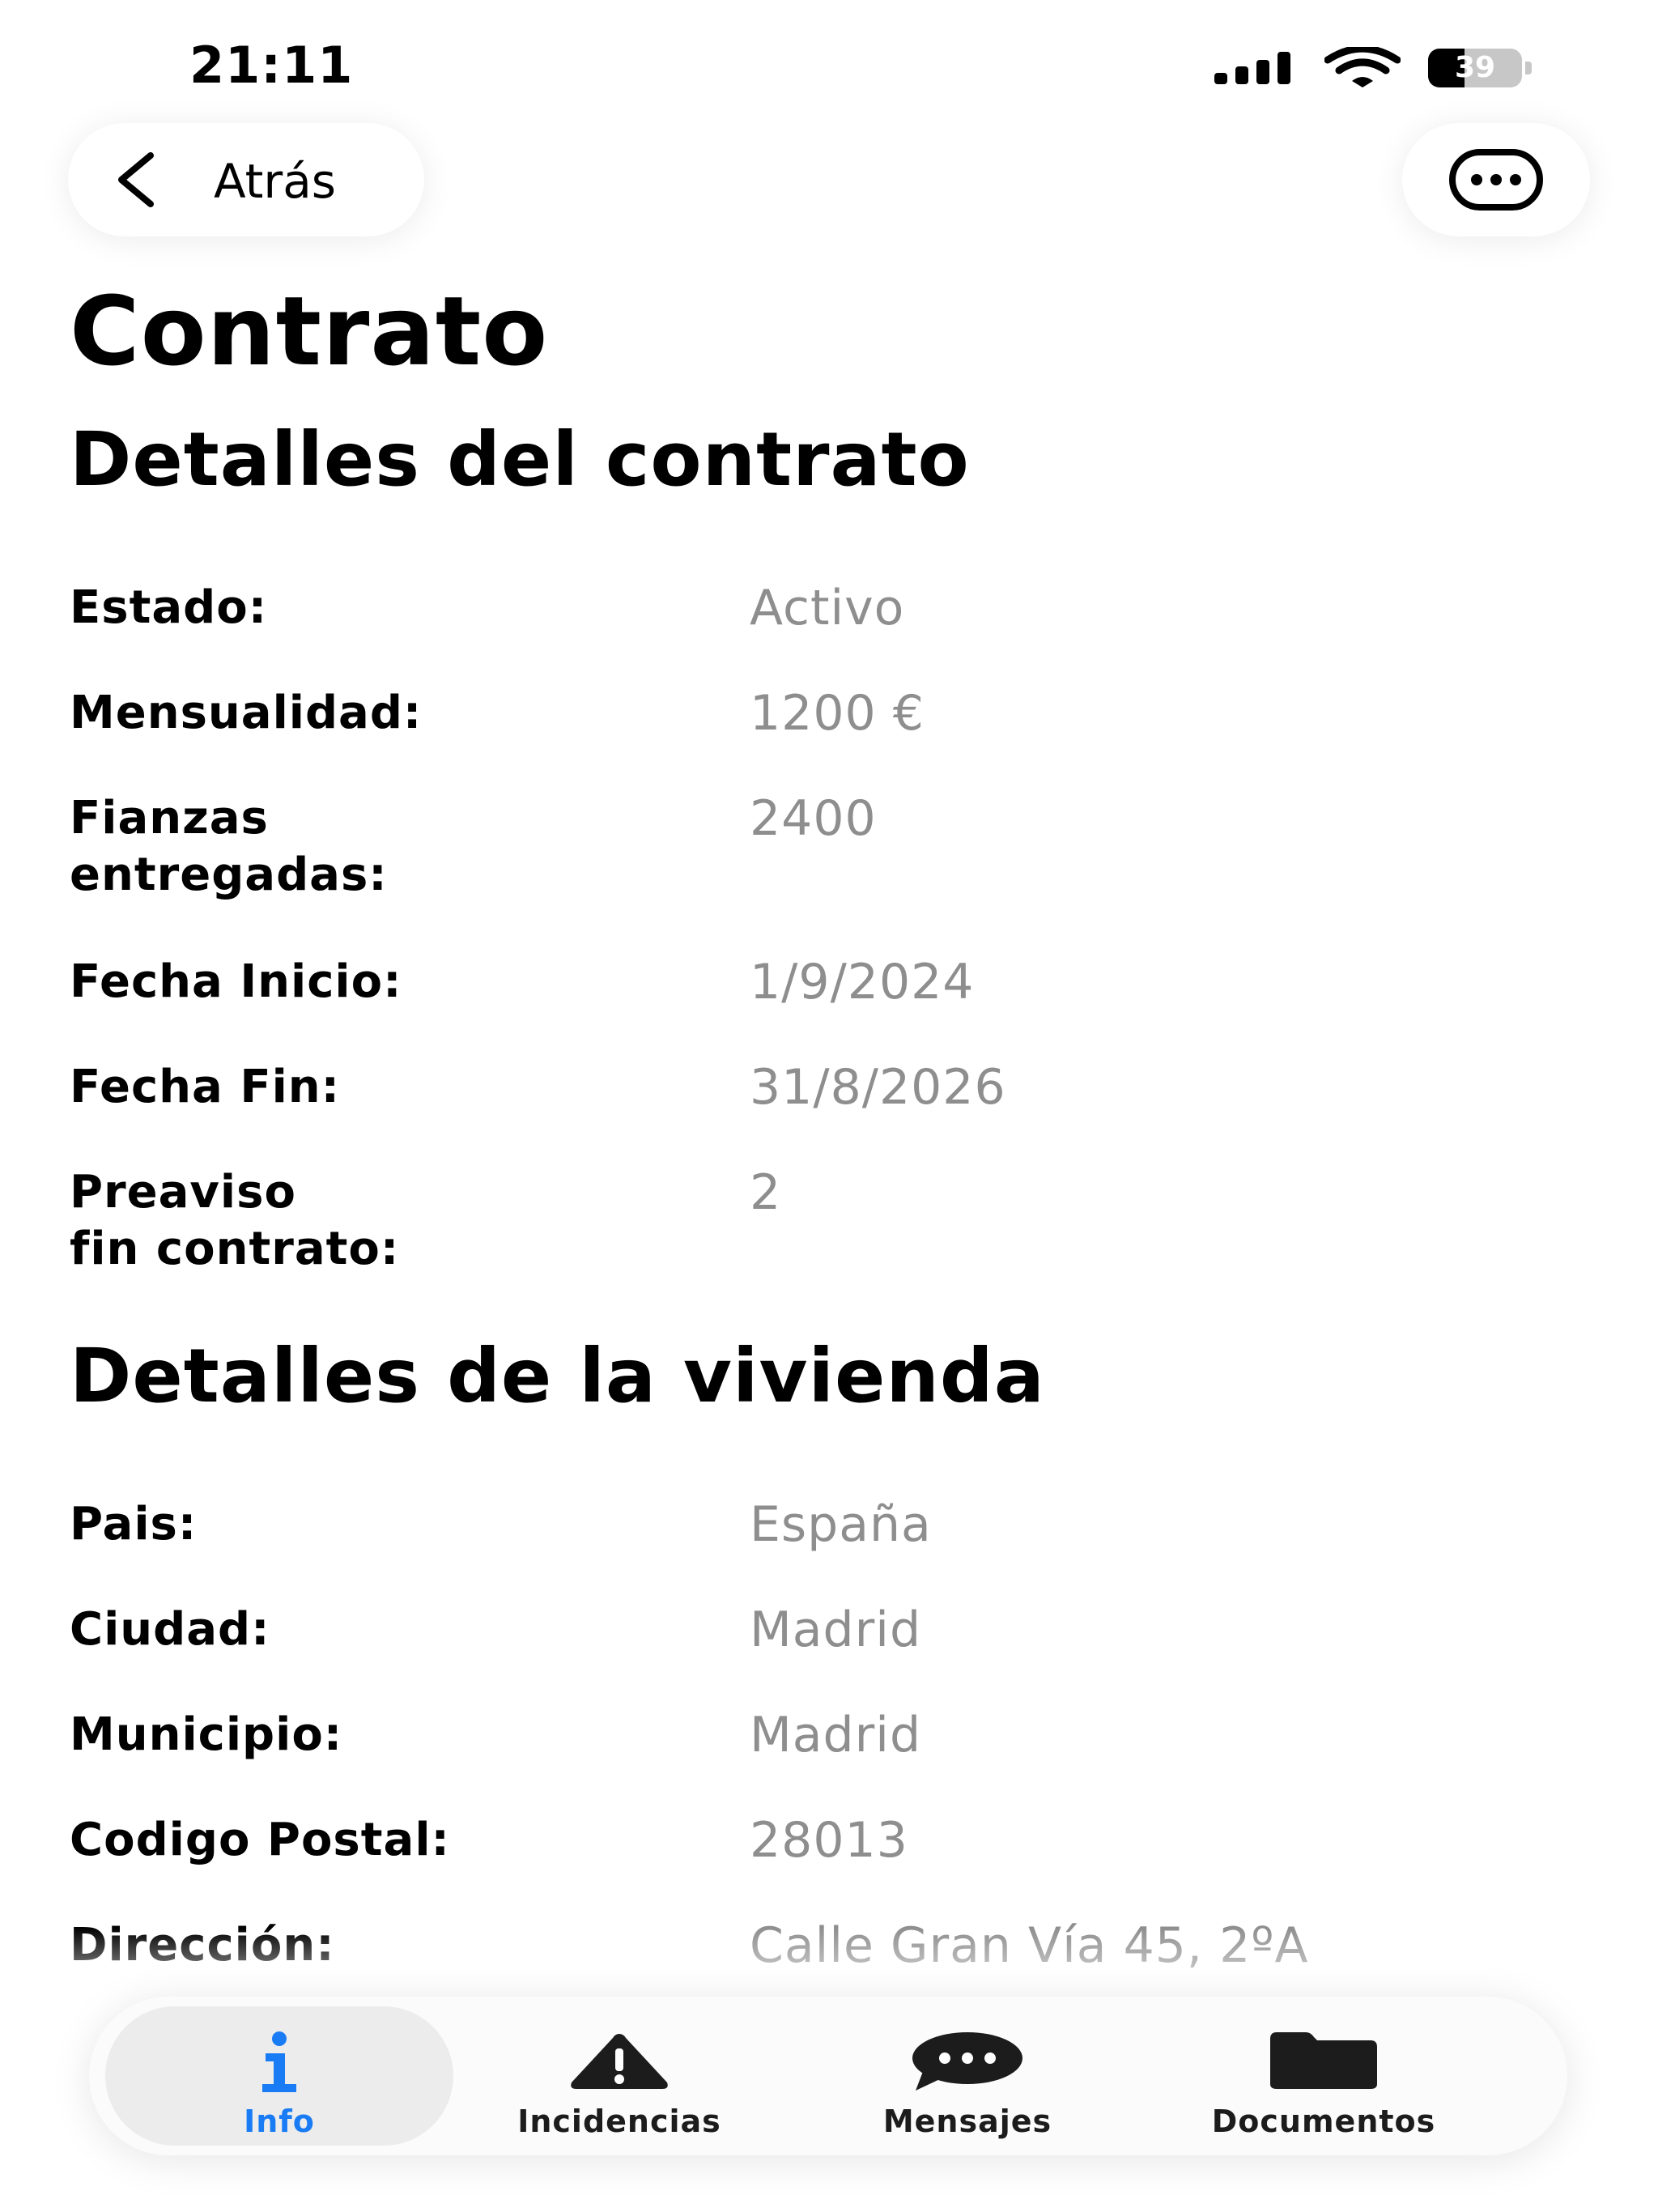 Image resolution: width=1658 pixels, height=2212 pixels. Describe the element at coordinates (619, 2121) in the screenshot. I see `tab-label: Incidencias` at that location.